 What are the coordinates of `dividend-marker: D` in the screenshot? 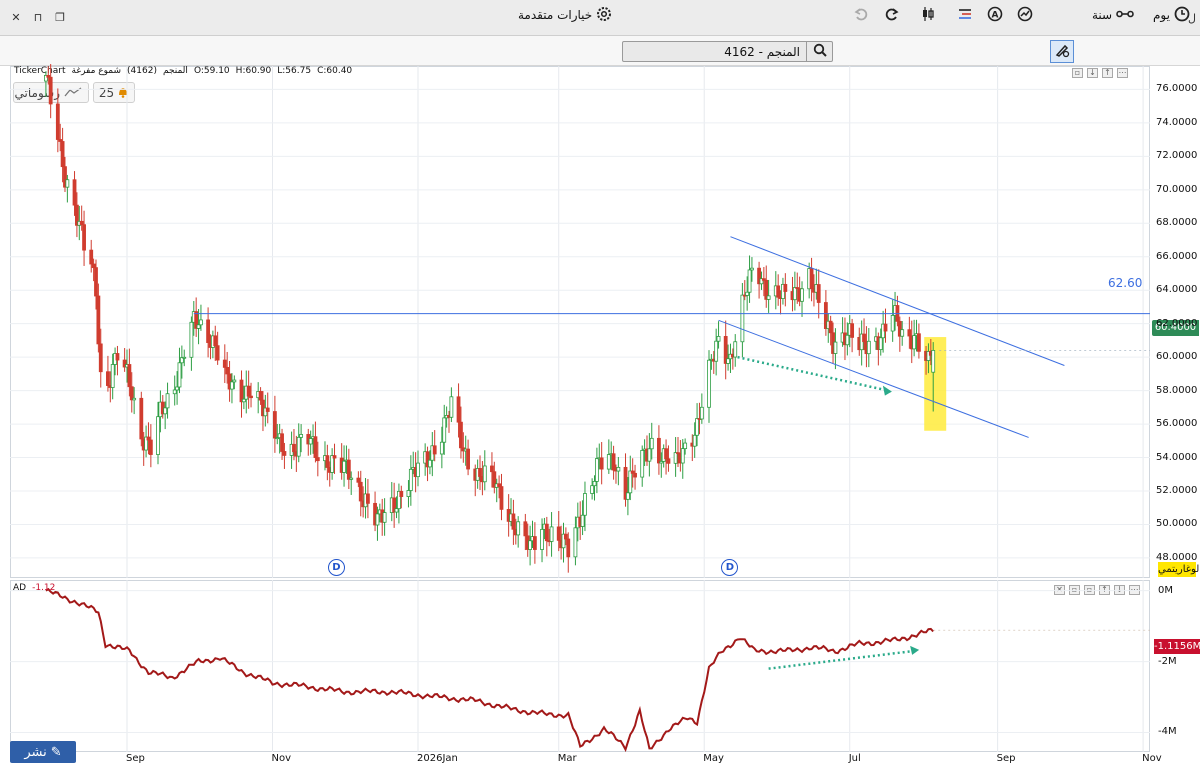 It's located at (336, 567).